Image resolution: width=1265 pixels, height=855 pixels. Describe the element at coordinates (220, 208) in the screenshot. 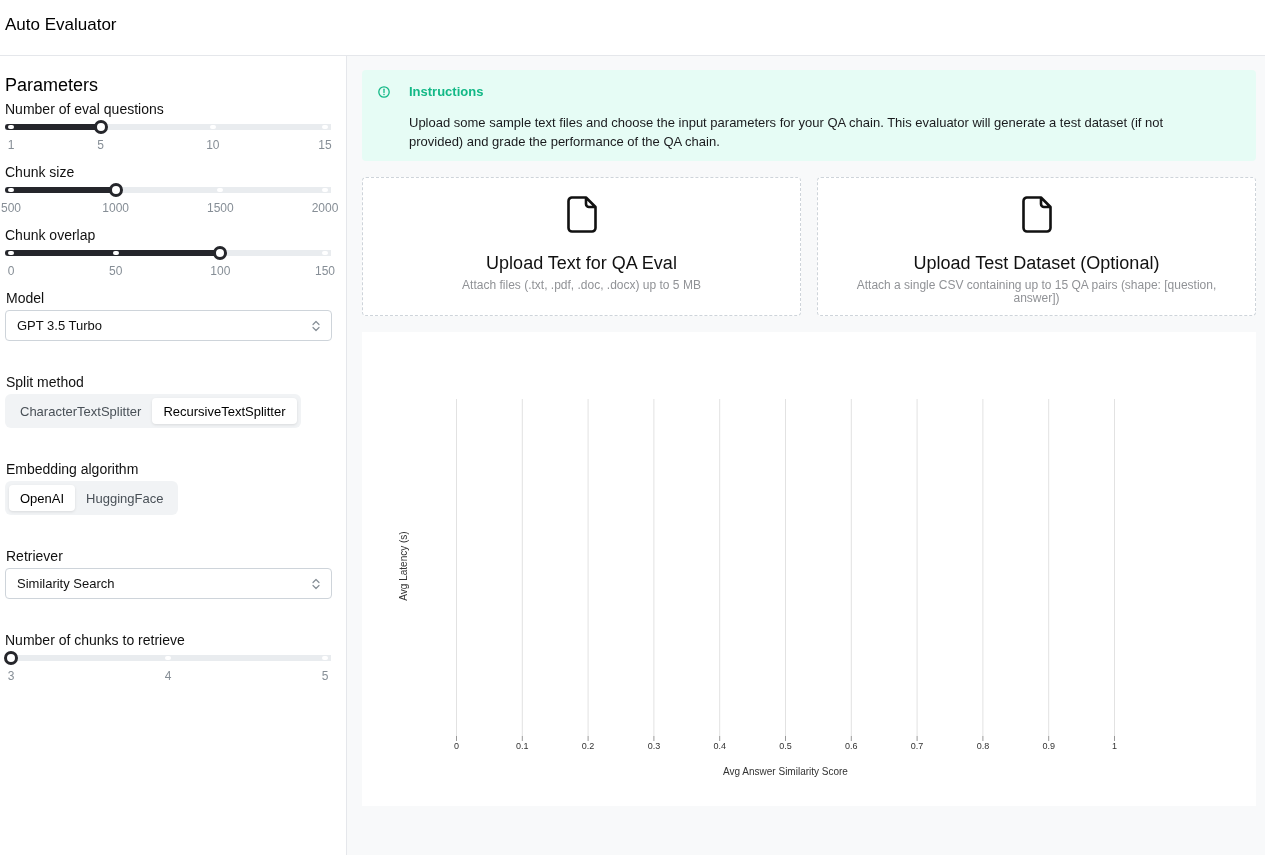

I see `slider-mark-label: 1500` at that location.